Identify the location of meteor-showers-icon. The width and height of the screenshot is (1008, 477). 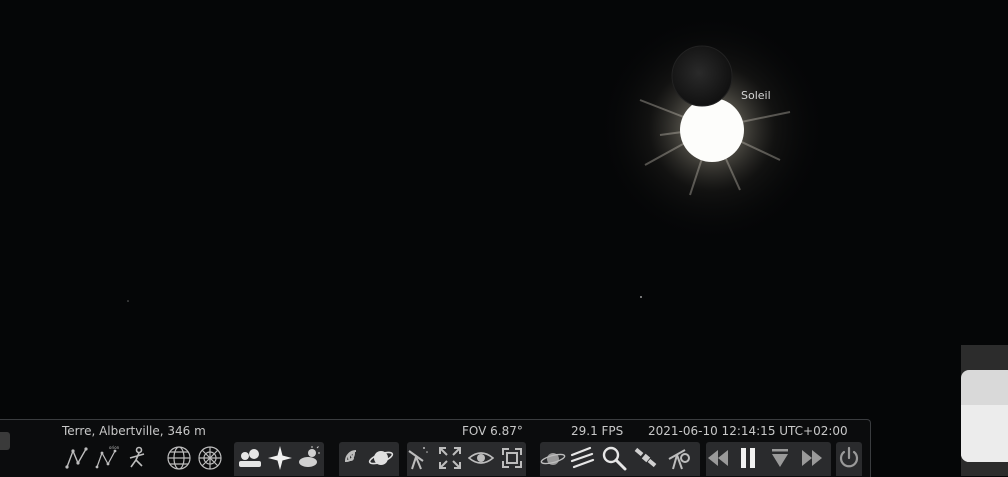
(583, 458).